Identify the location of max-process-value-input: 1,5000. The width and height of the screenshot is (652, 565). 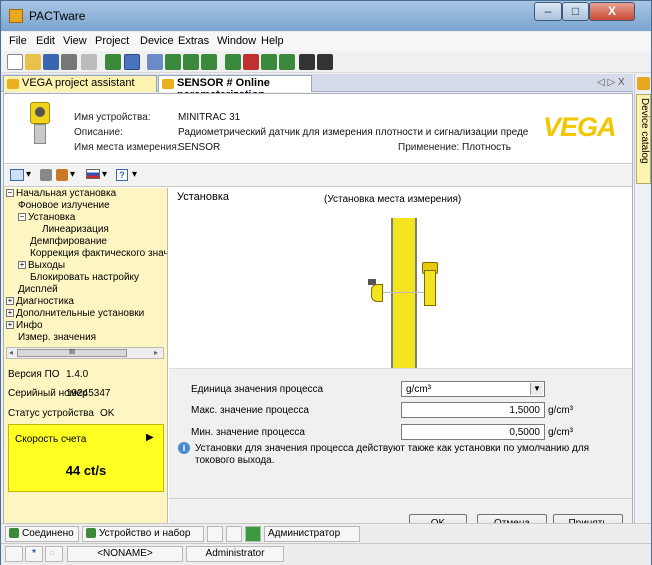
(473, 410).